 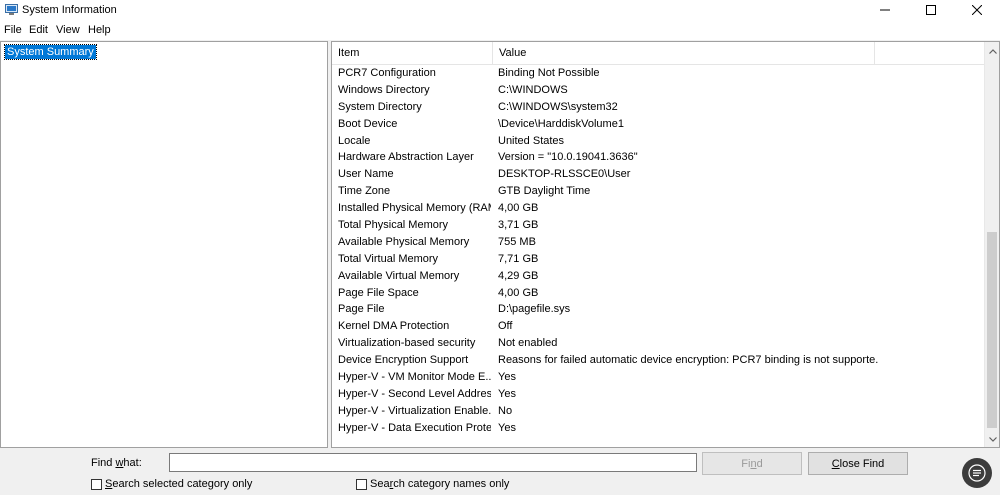 I want to click on close-icon, so click(x=977, y=11).